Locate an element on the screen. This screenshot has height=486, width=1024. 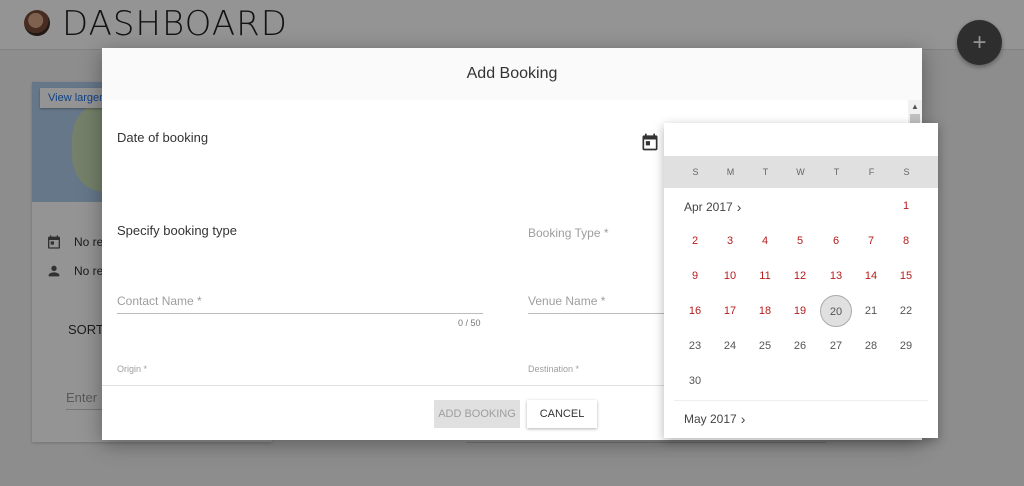
calendar-day: 17 is located at coordinates (730, 311).